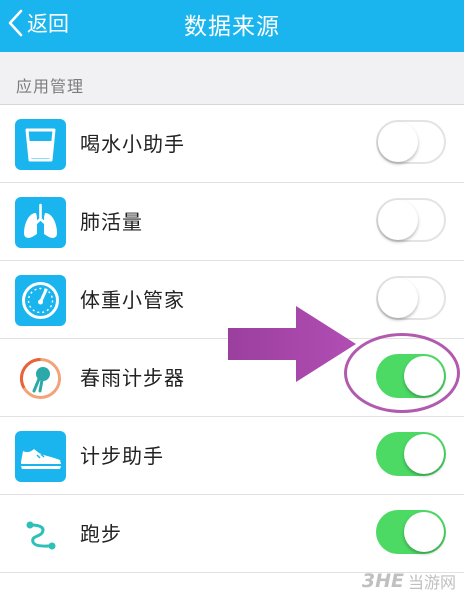  Describe the element at coordinates (40, 144) in the screenshot. I see `water-cup-icon` at that location.